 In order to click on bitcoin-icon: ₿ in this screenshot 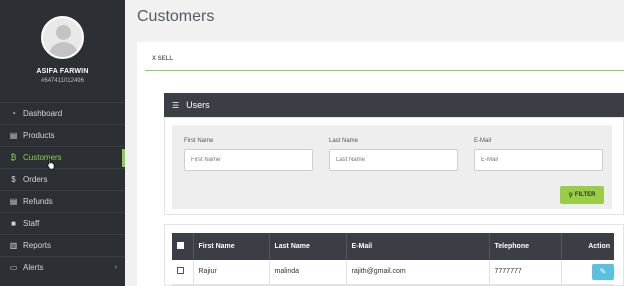, I will do `click(13, 157)`.